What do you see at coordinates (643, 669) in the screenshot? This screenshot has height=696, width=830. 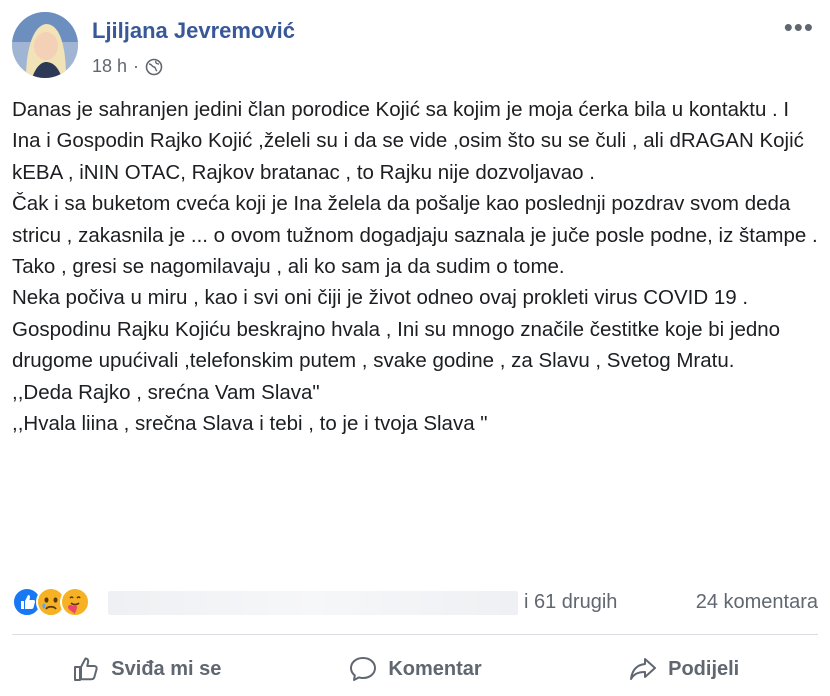 I see `share-icon` at bounding box center [643, 669].